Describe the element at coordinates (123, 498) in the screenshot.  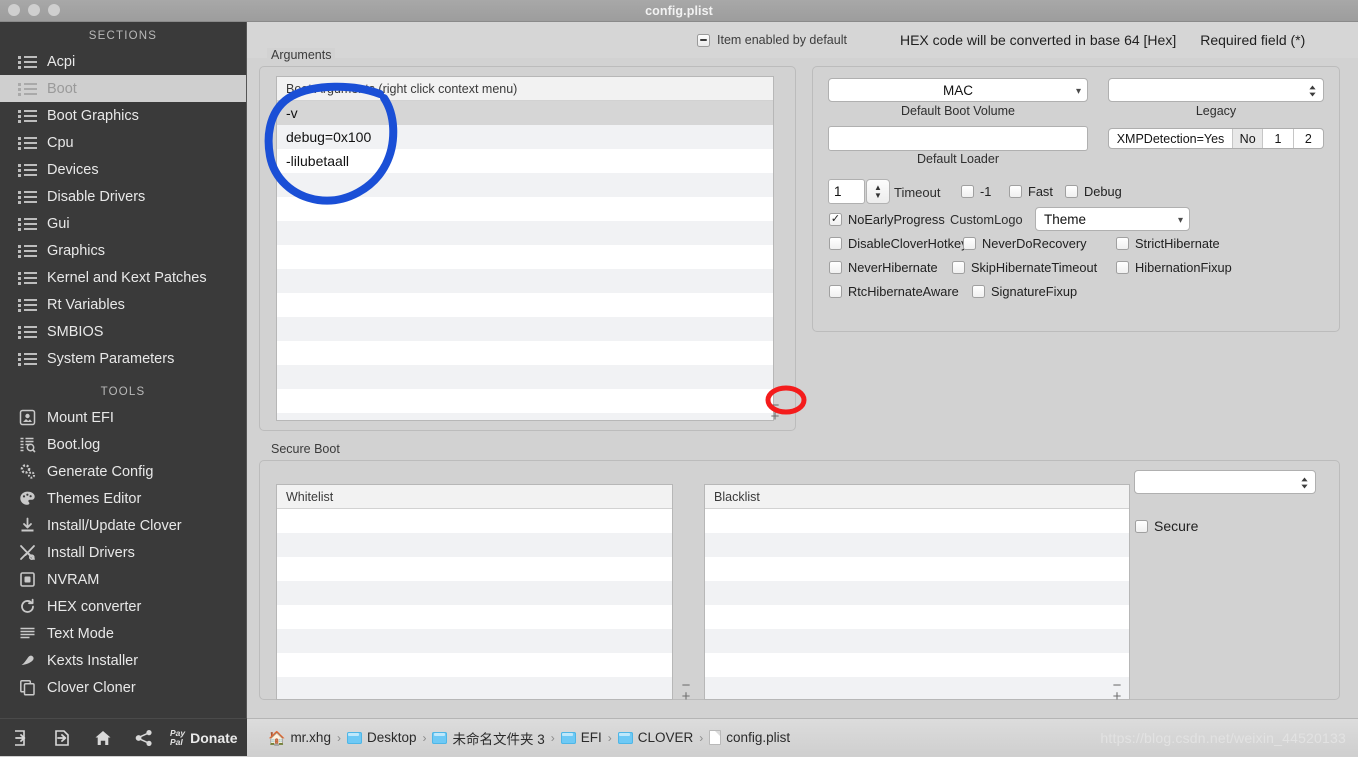
I see `sidebar-tool-themes-editor: Themes Editor` at that location.